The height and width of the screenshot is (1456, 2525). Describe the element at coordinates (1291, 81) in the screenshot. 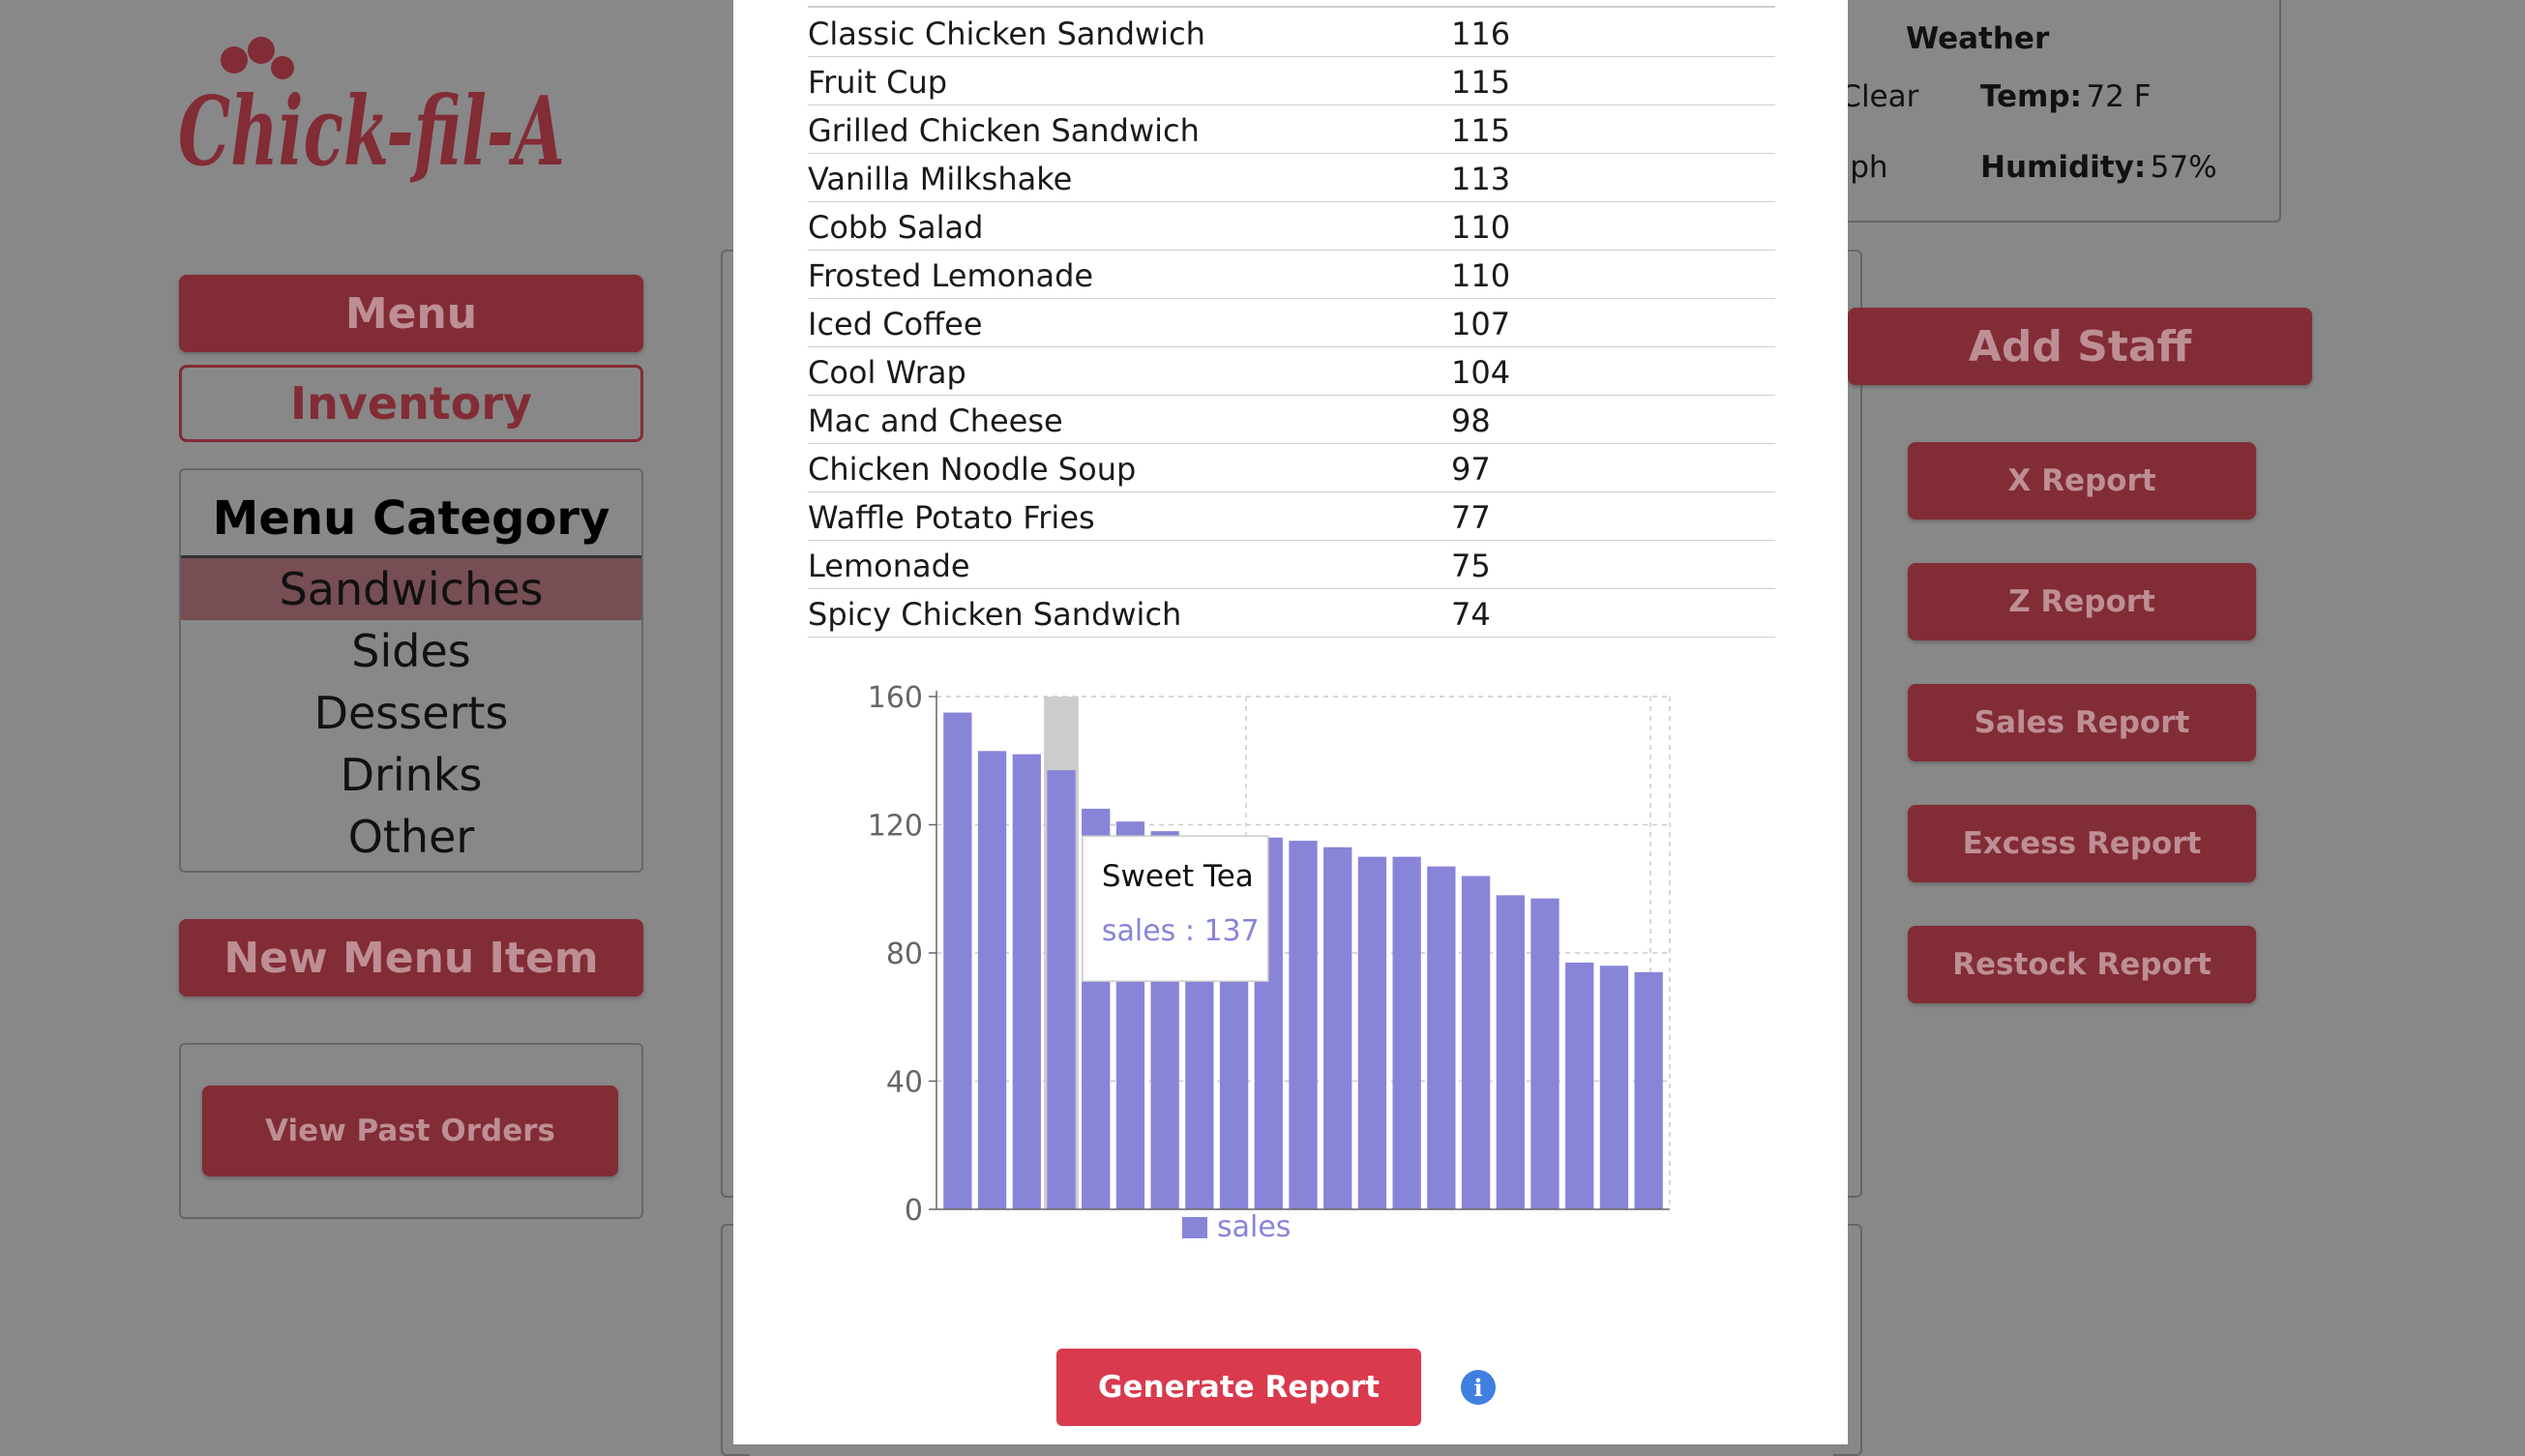

I see `table-row: Fruit Cup 115` at that location.